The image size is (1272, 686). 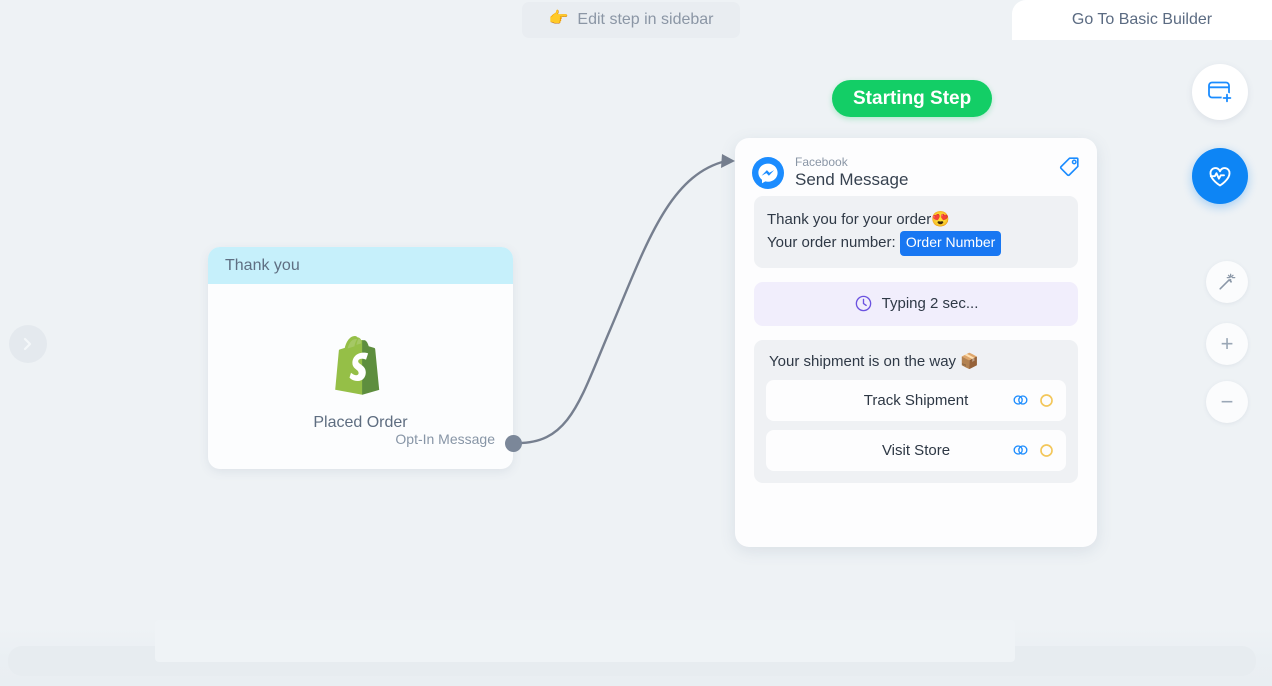 I want to click on magic-wand-icon, so click(x=1227, y=281).